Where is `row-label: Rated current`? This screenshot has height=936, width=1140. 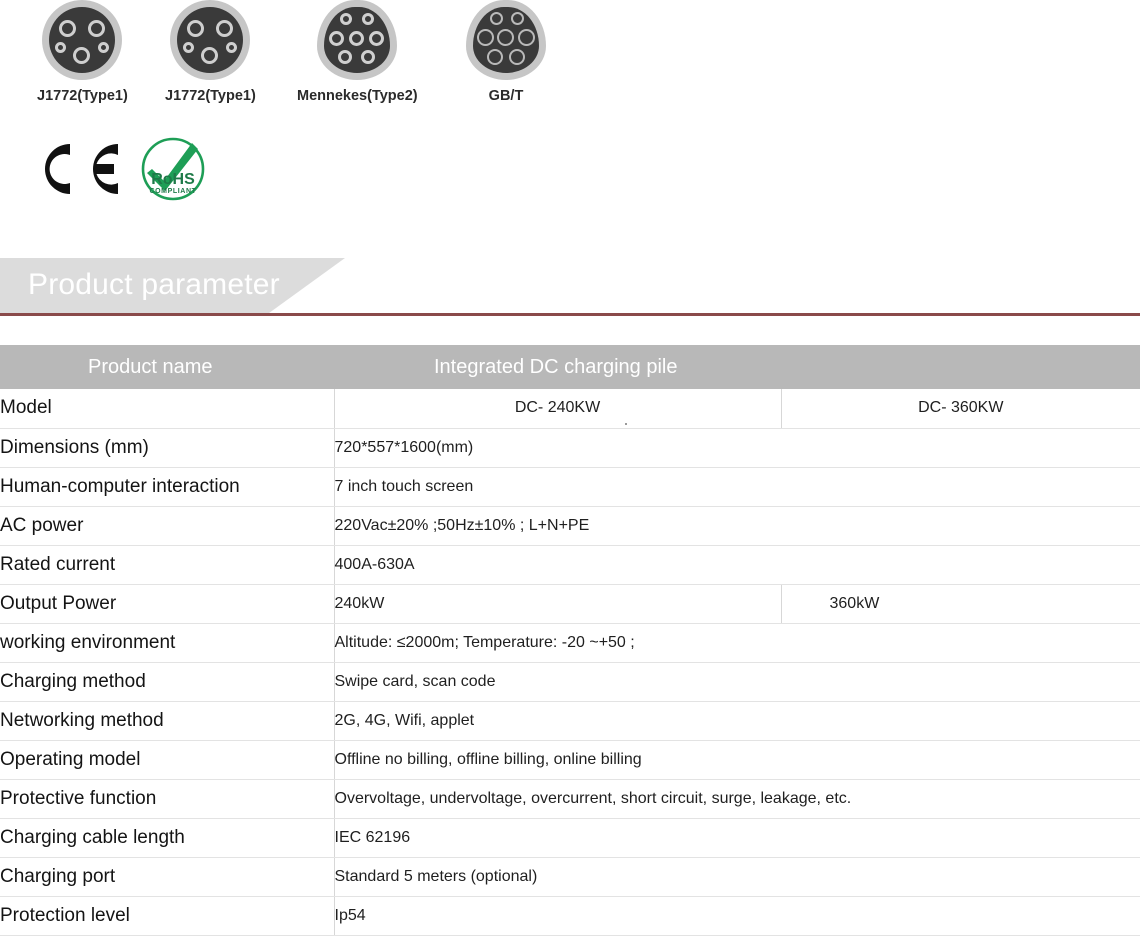 row-label: Rated current is located at coordinates (167, 565).